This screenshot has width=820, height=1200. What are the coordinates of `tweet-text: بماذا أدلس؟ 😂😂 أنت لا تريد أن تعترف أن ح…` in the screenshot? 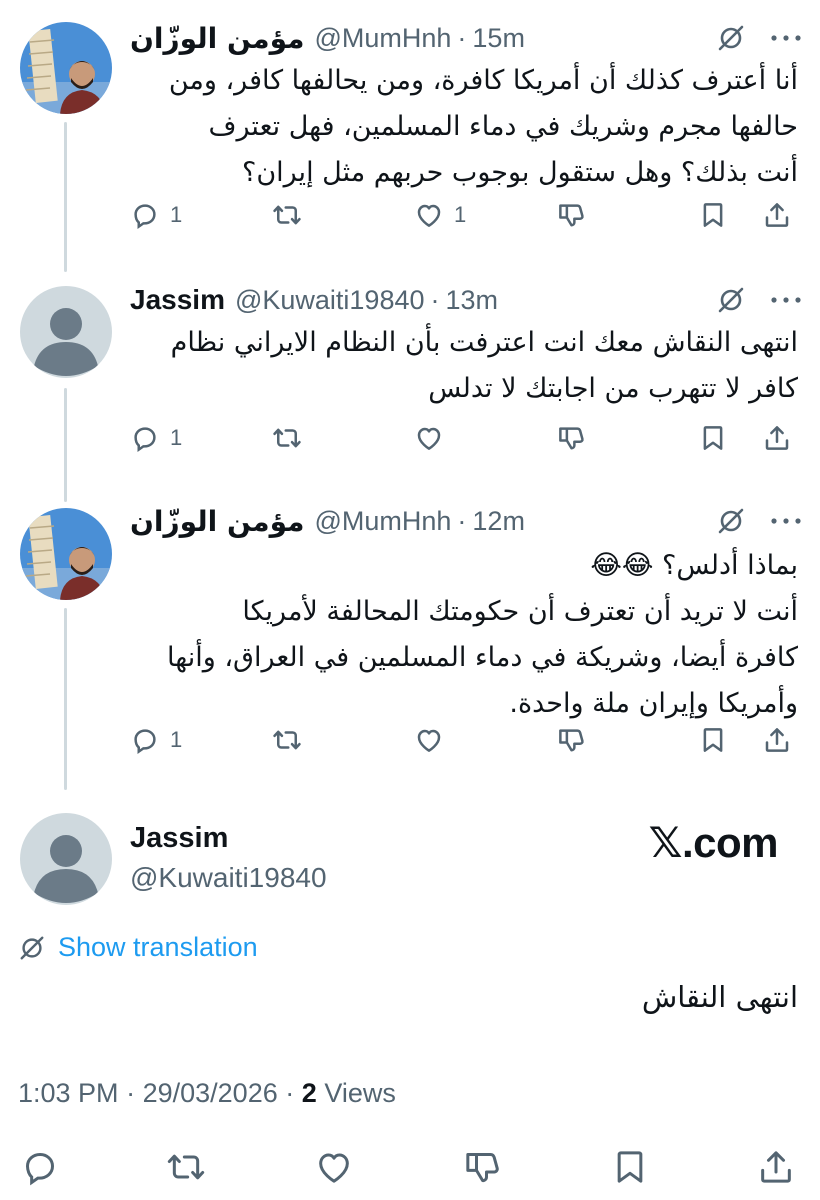 It's located at (482, 634).